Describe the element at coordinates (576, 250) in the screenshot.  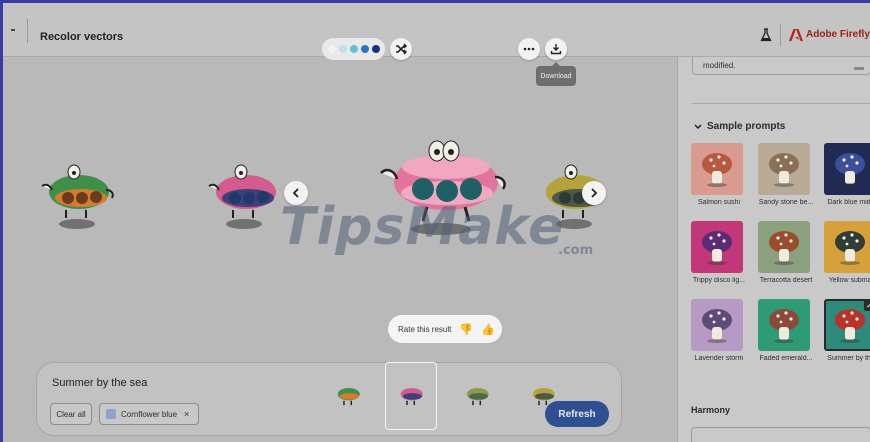
I see `watermark-suffix: .com` at that location.